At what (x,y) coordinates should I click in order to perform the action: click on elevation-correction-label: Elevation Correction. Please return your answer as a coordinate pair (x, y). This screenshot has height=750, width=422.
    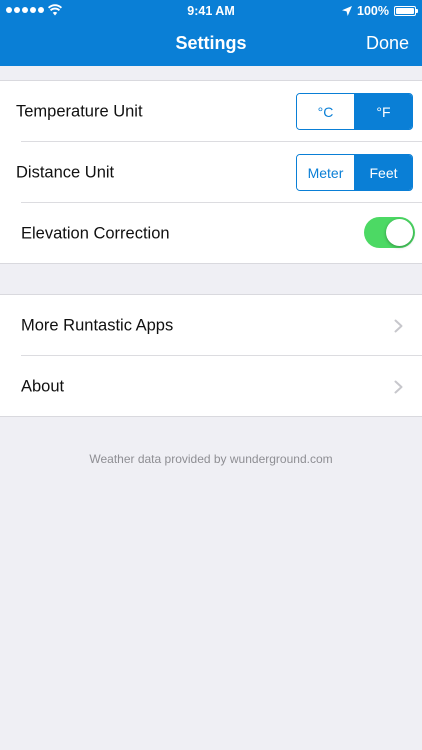
    Looking at the image, I should click on (95, 233).